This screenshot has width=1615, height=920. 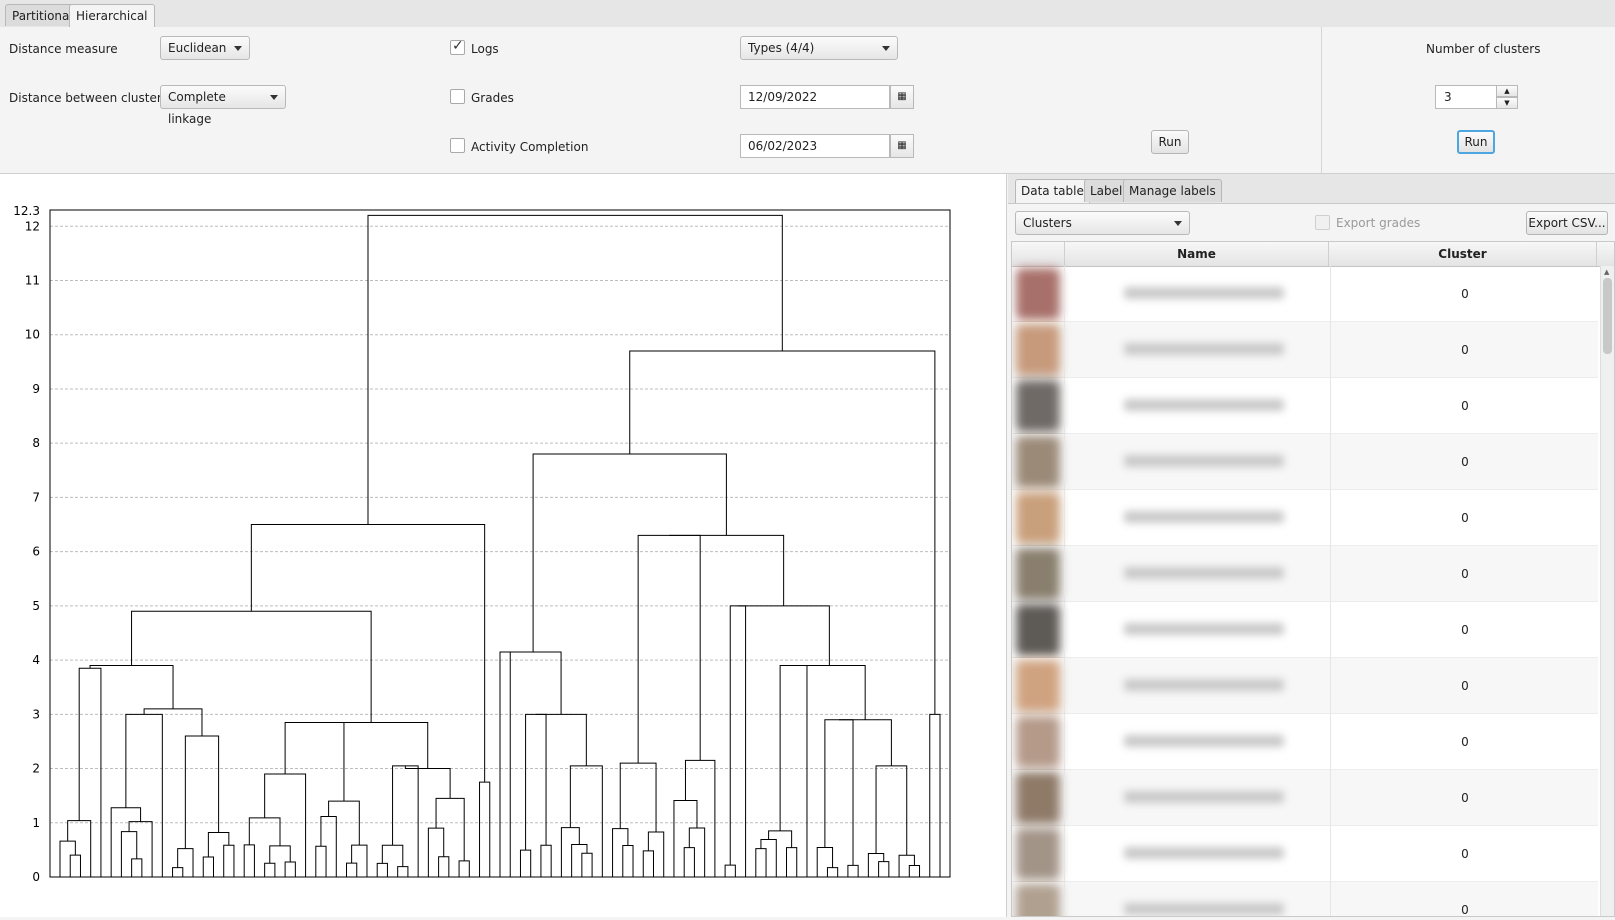 I want to click on scroll-up-icon: ▲, so click(x=1606, y=272).